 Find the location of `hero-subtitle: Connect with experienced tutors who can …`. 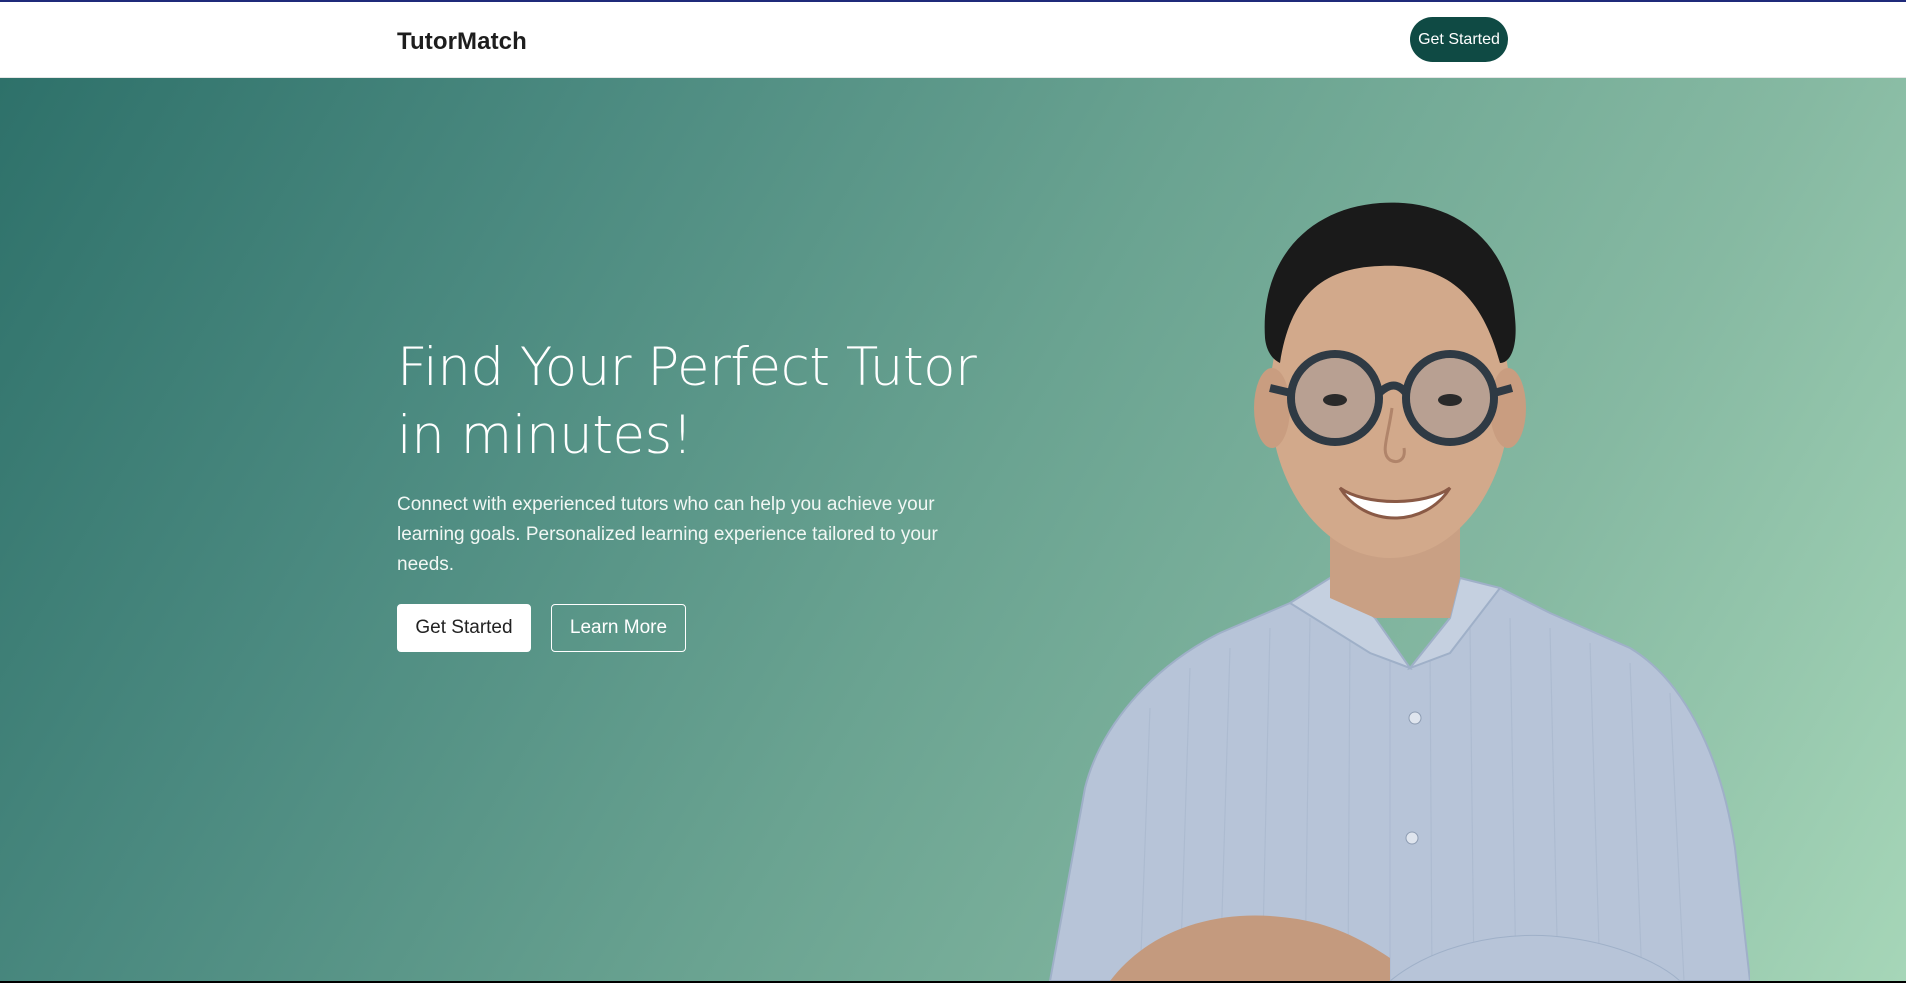

hero-subtitle: Connect with experienced tutors who can … is located at coordinates (667, 534).